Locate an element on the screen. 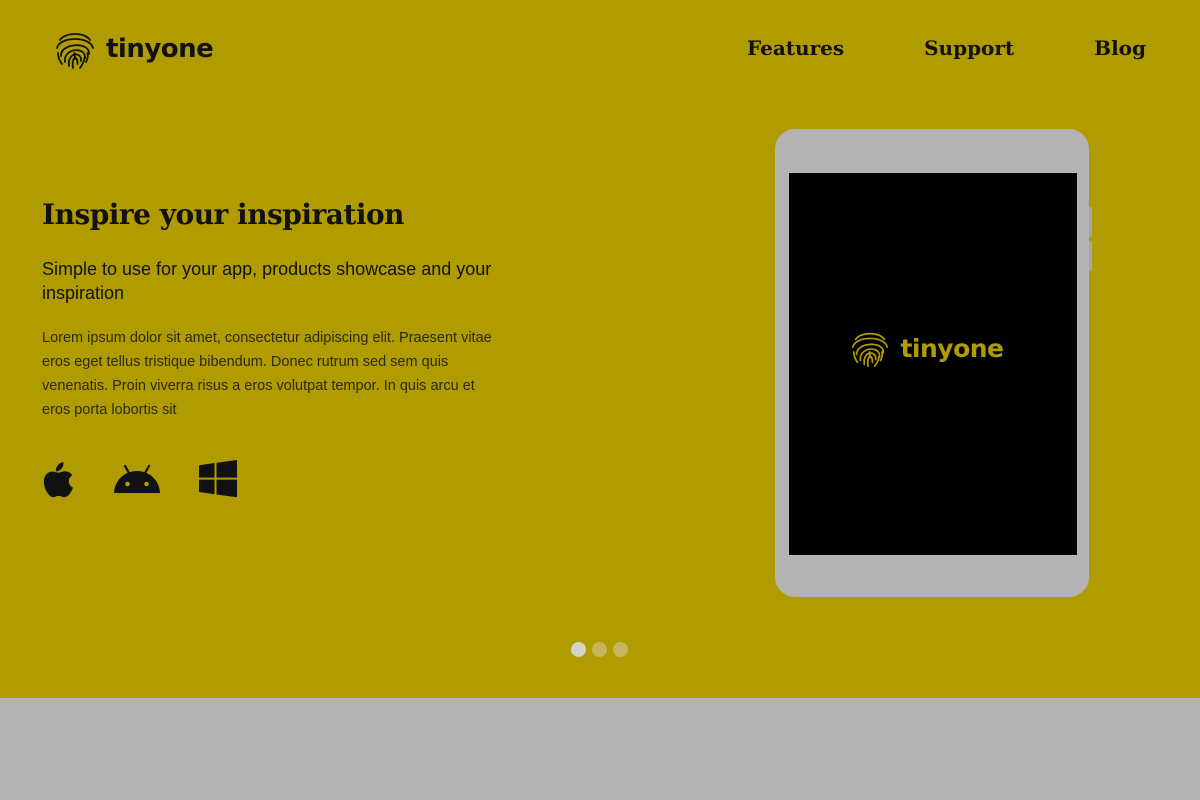  tablet-screen: tinyone is located at coordinates (933, 364).